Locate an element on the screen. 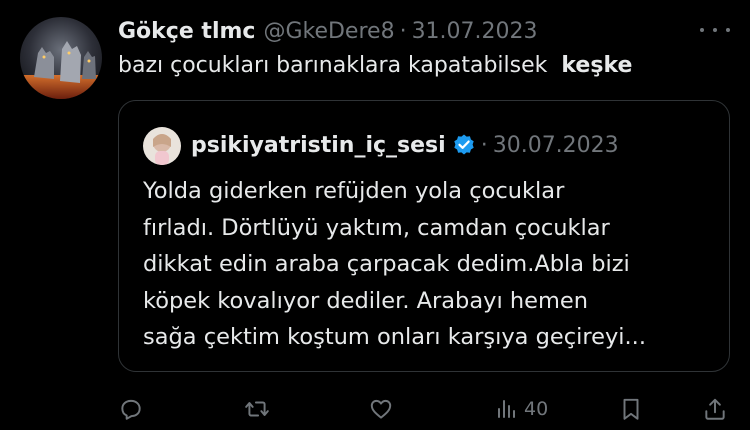  quoted-tweet-date: 30.07.2023 is located at coordinates (556, 145).